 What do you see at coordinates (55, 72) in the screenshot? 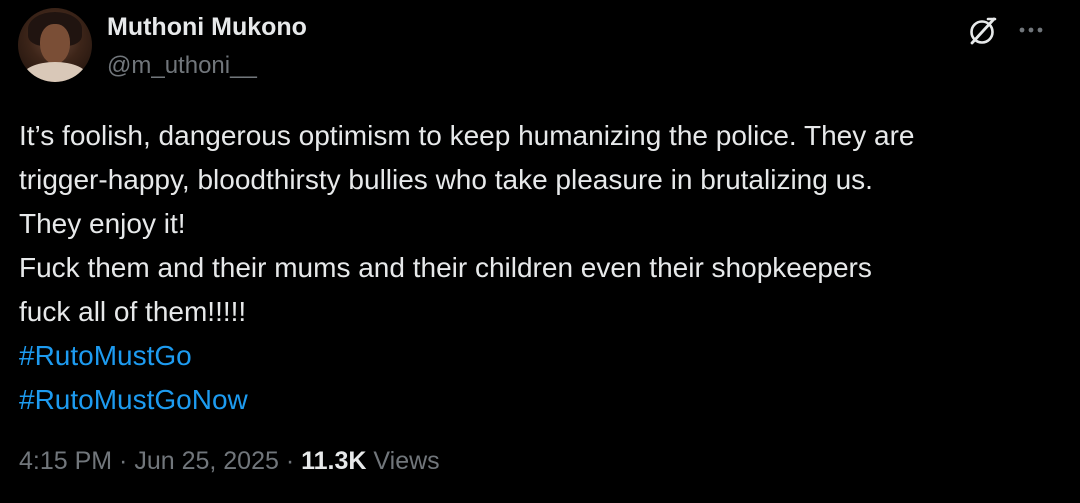
I see `avatar-shoulders` at bounding box center [55, 72].